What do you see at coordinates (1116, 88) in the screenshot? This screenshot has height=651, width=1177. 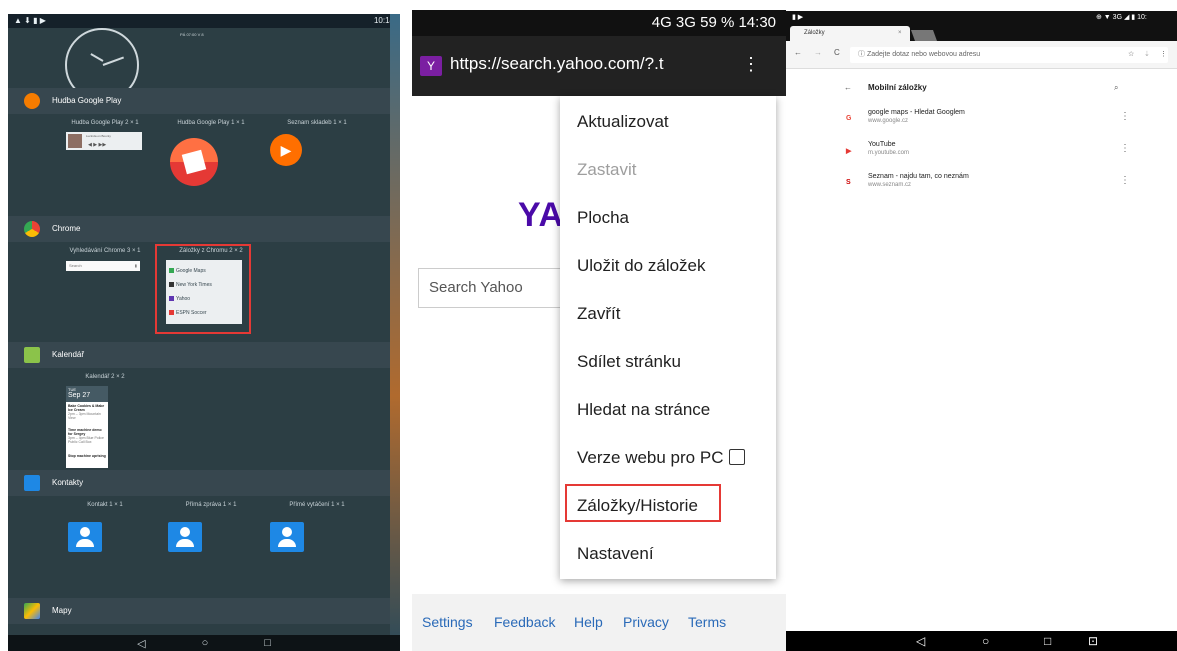 I see `search-icon: ⌕` at bounding box center [1116, 88].